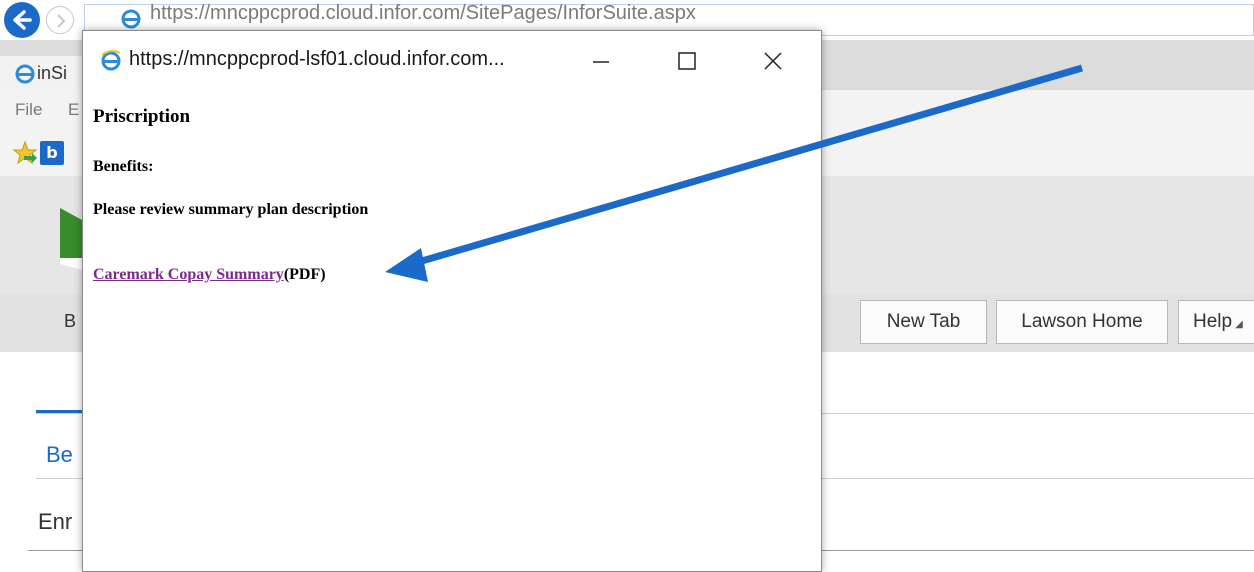 This screenshot has height=572, width=1254. Describe the element at coordinates (231, 209) in the screenshot. I see `review-instruction: Please review summary plan description` at that location.